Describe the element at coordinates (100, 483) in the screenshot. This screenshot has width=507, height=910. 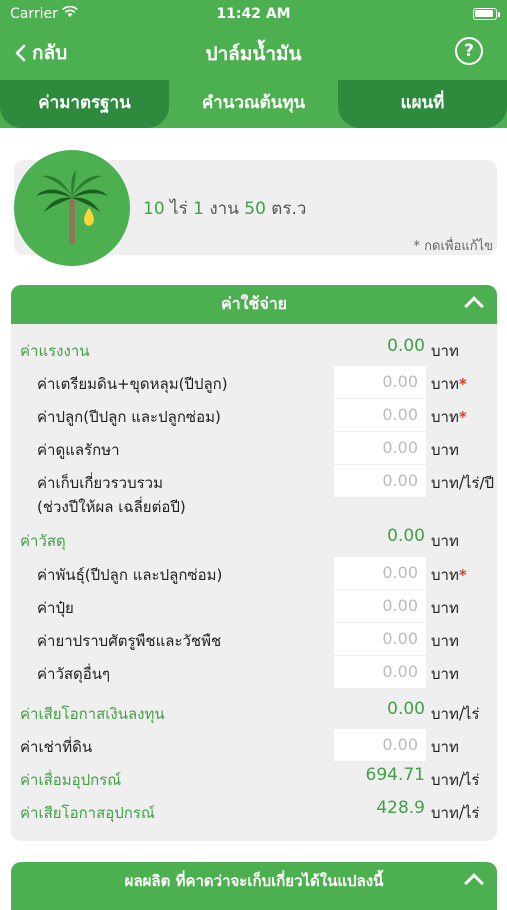
I see `harvest-label: ค่าเก็บเกี่ยวรวบรวม` at that location.